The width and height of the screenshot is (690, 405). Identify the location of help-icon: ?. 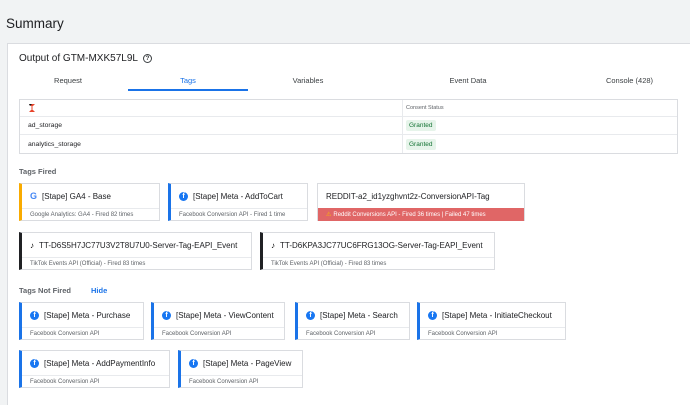
(147, 58).